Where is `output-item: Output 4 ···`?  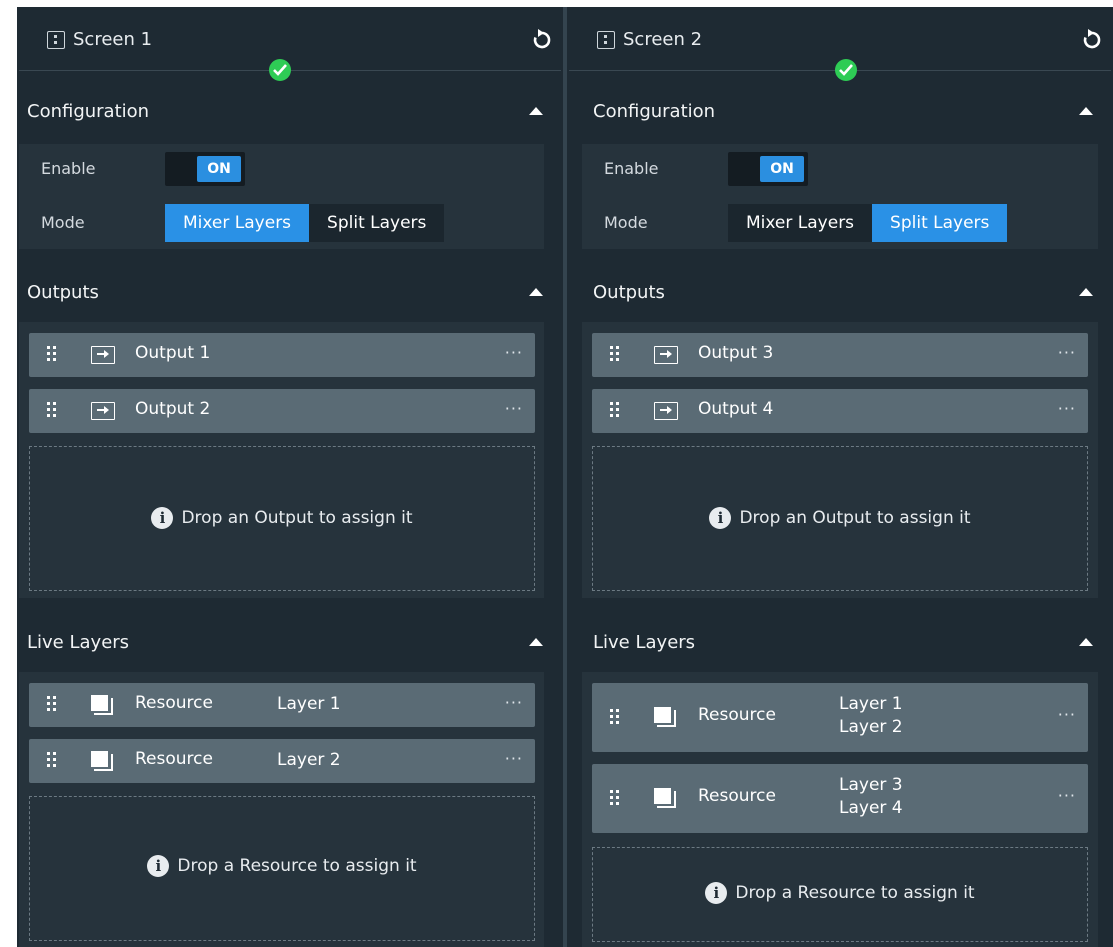
output-item: Output 4 ··· is located at coordinates (840, 411).